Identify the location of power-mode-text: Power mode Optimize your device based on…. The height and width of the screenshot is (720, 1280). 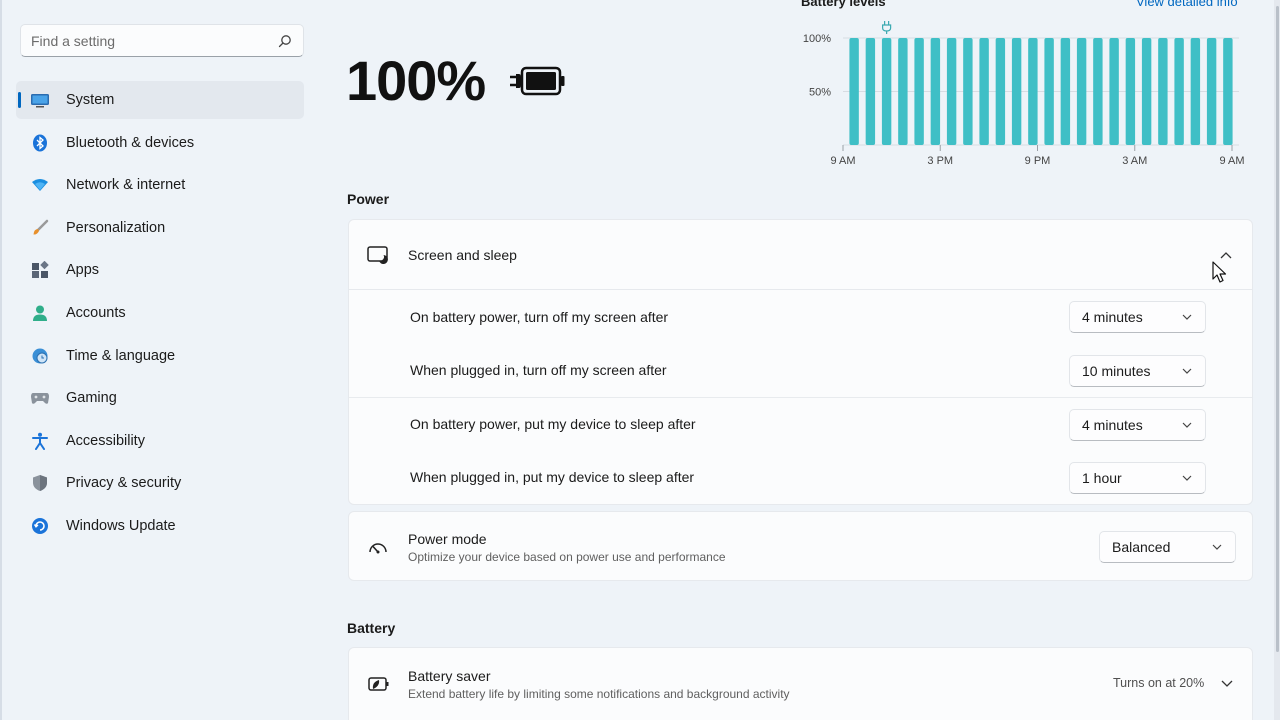
(567, 547).